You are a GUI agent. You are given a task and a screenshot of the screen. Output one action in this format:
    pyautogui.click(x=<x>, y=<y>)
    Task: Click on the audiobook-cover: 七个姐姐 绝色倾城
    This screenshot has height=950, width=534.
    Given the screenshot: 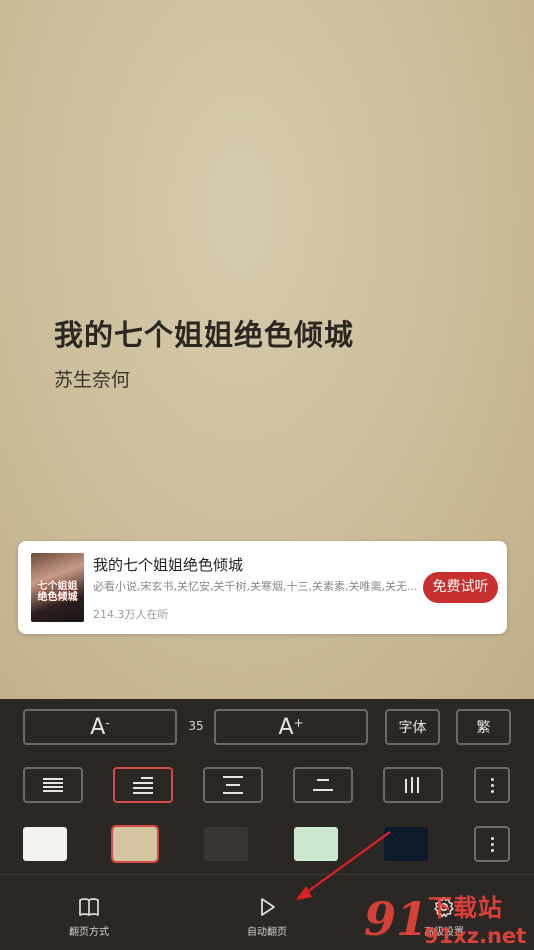 What is the action you would take?
    pyautogui.click(x=57, y=587)
    